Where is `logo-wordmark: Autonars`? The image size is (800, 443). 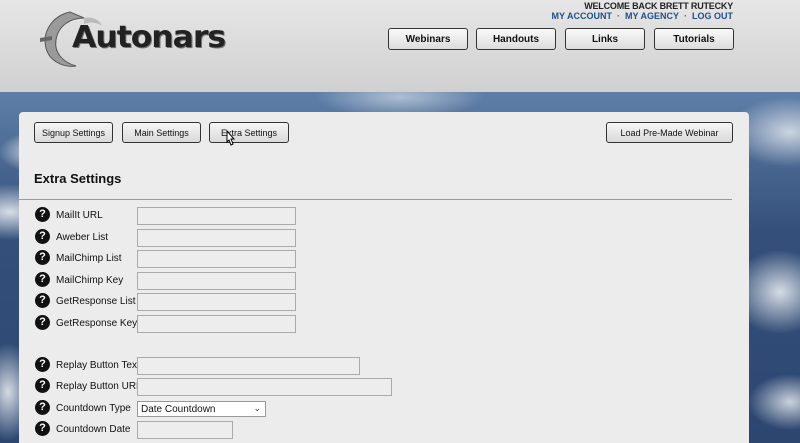
logo-wordmark: Autonars is located at coordinates (149, 37).